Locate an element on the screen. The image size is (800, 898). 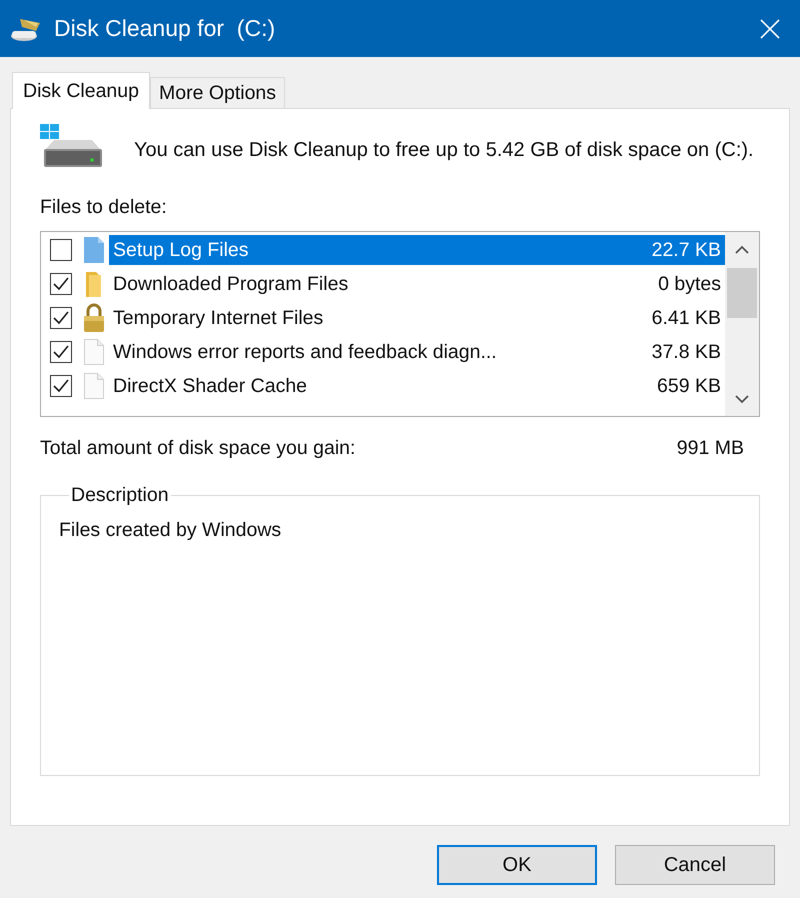
intro-text: You can use Disk Cleanup to free up to 5.42 GB of disk space on (C:). is located at coordinates (444, 150).